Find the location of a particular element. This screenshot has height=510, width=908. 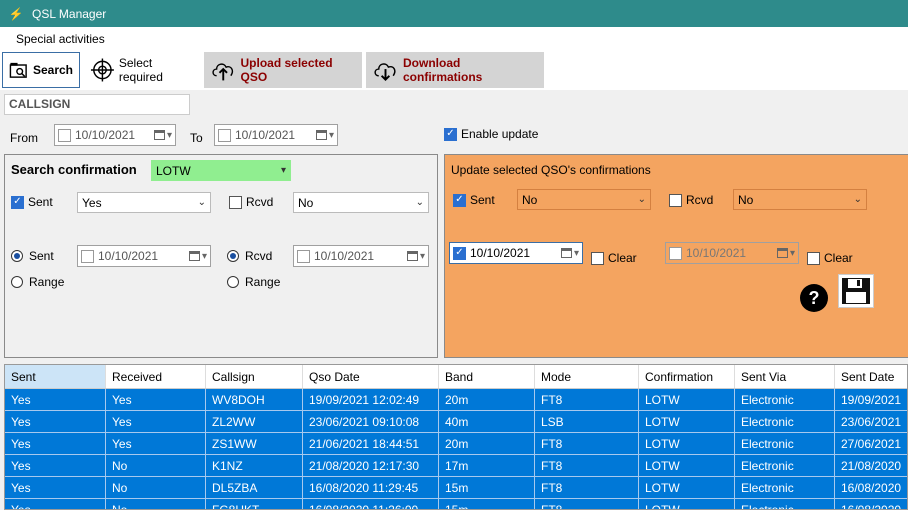

table-cell: 16/08/2020 is located at coordinates (871, 504).